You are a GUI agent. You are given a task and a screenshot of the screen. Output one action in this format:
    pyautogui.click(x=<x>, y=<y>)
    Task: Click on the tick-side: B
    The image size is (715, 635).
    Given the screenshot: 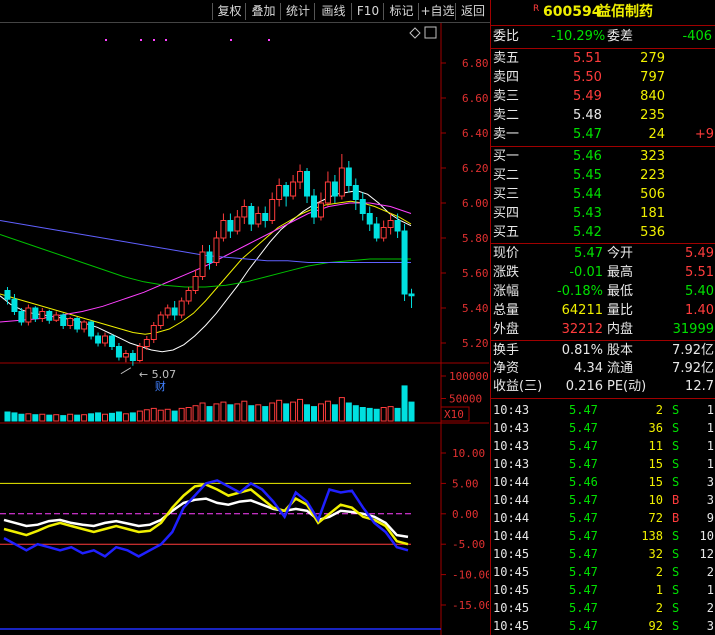 What is the action you would take?
    pyautogui.click(x=676, y=500)
    